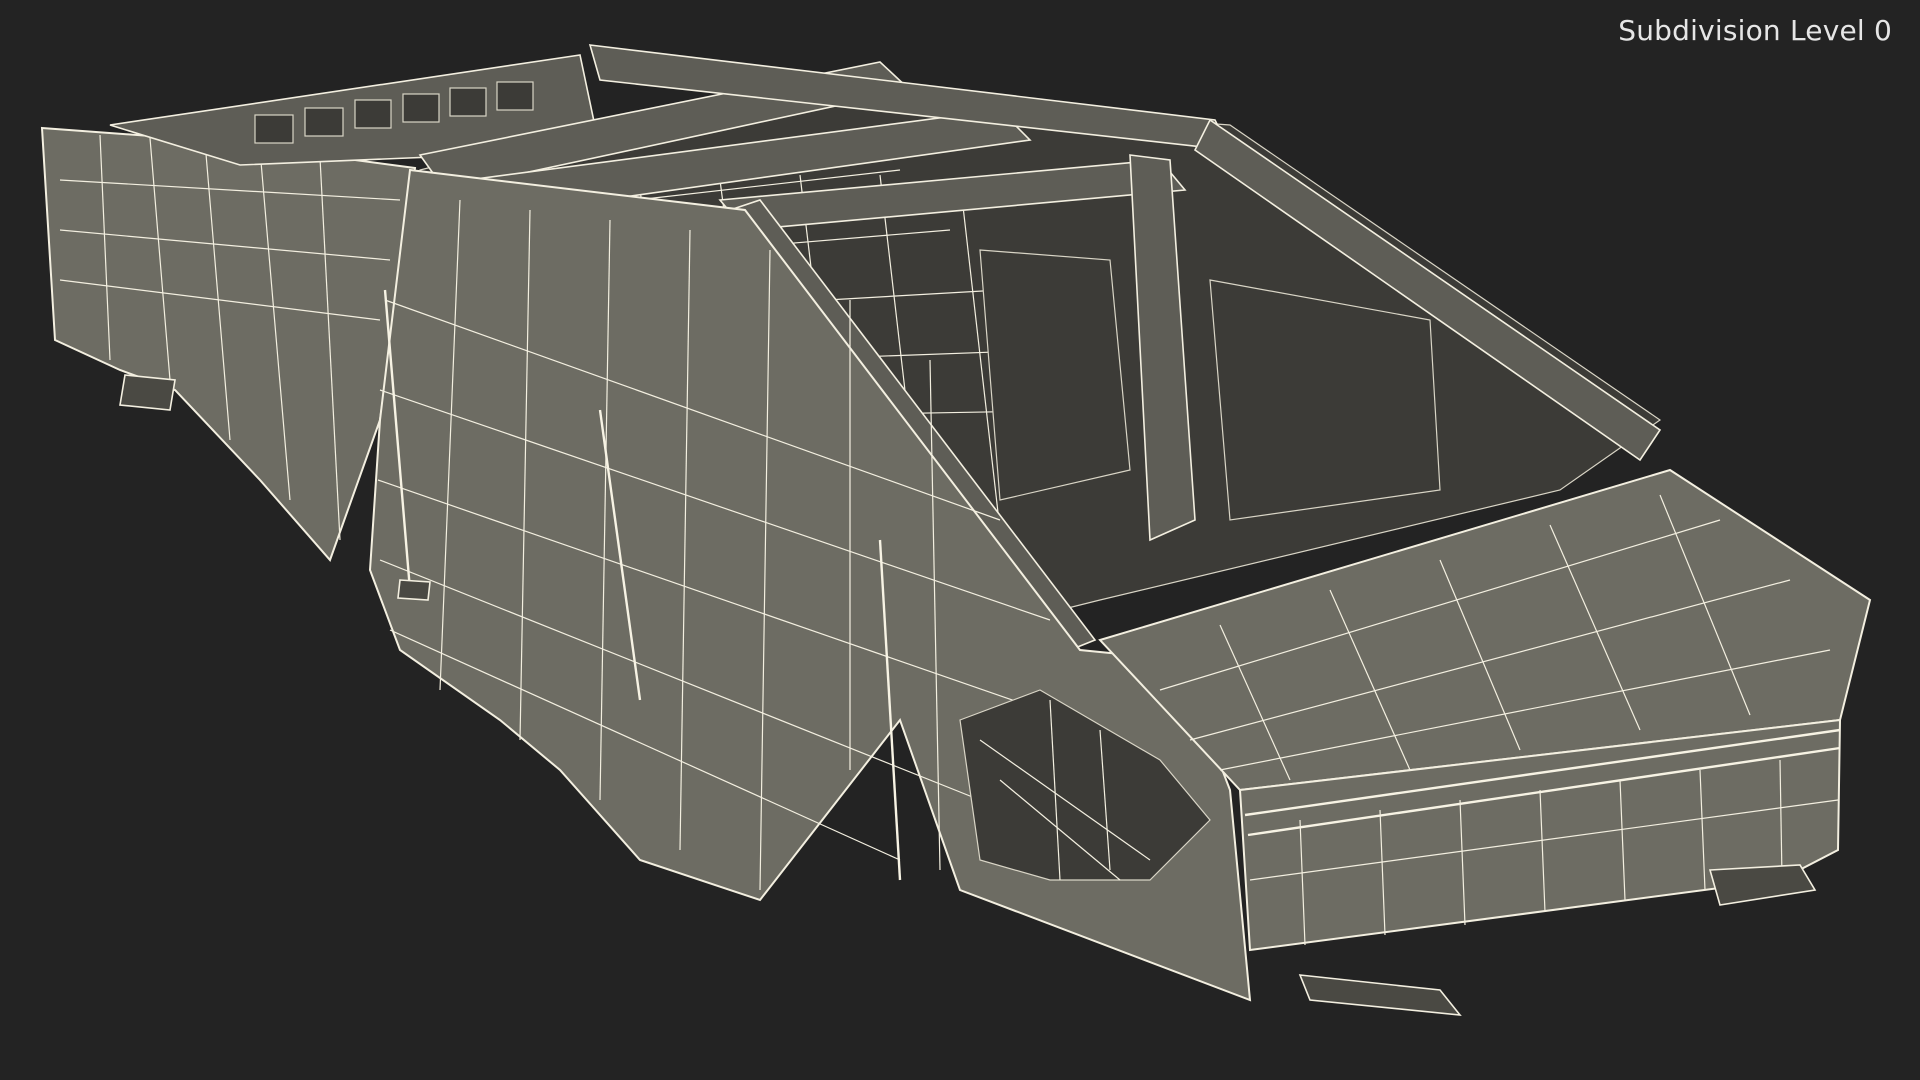 This screenshot has width=1920, height=1080. What do you see at coordinates (1380, 995) in the screenshot?
I see `front-mount-bracket-bottom` at bounding box center [1380, 995].